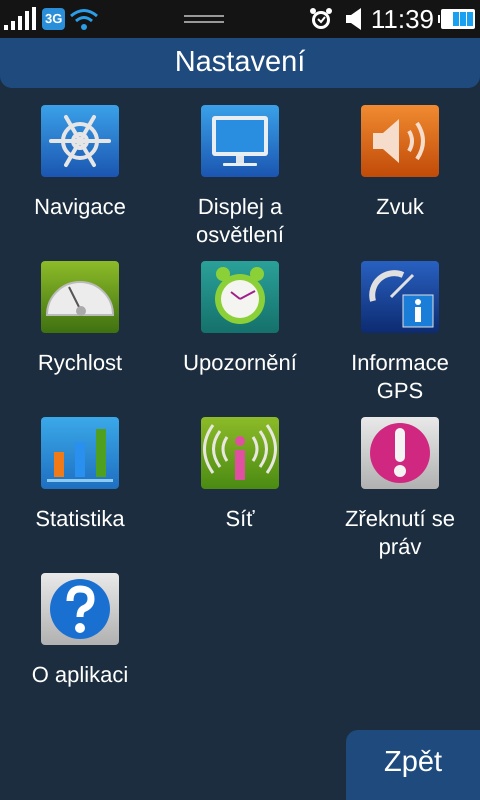 This screenshot has width=480, height=800. Describe the element at coordinates (80, 651) in the screenshot. I see `settings-item: O aplikaci` at that location.